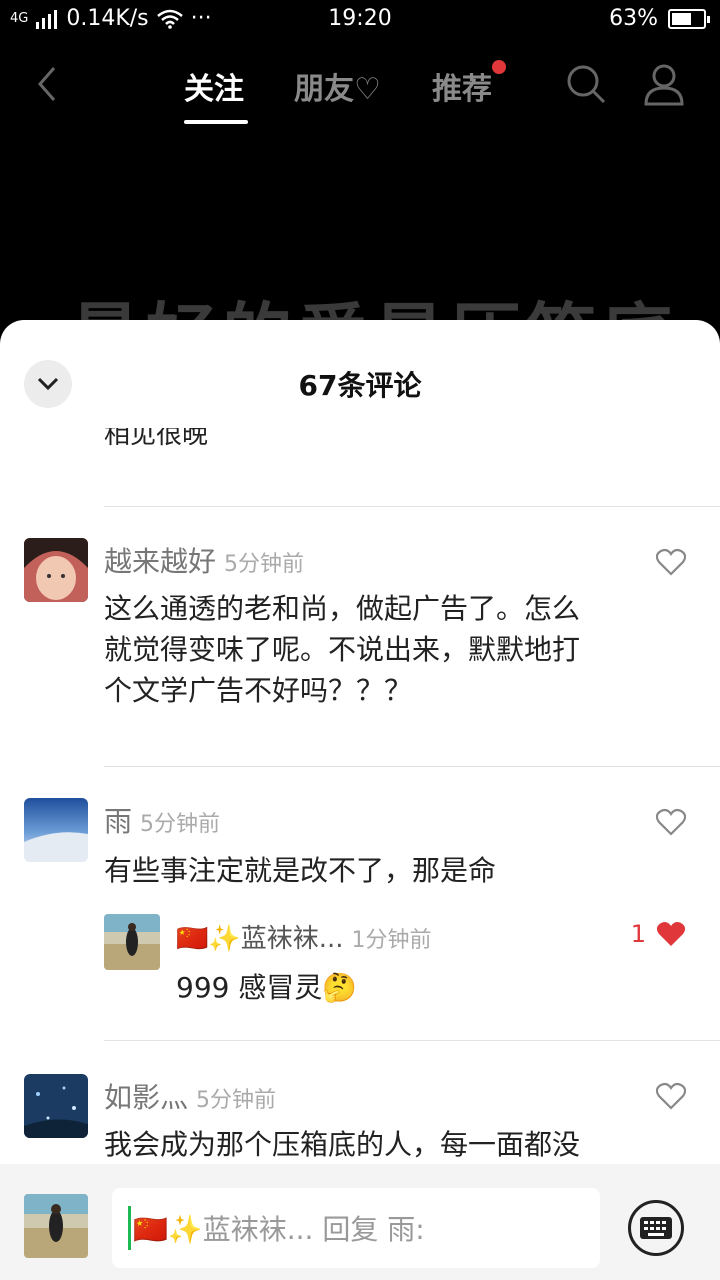 The image size is (720, 1280). Describe the element at coordinates (689, 18) in the screenshot. I see `battery-icon` at that location.